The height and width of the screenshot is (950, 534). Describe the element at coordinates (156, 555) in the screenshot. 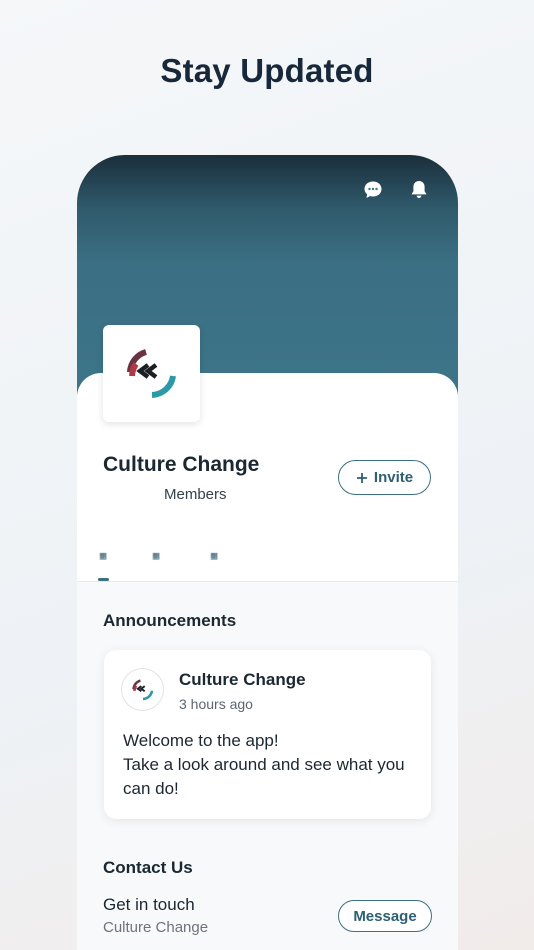

I see `tab-2: ▦` at that location.